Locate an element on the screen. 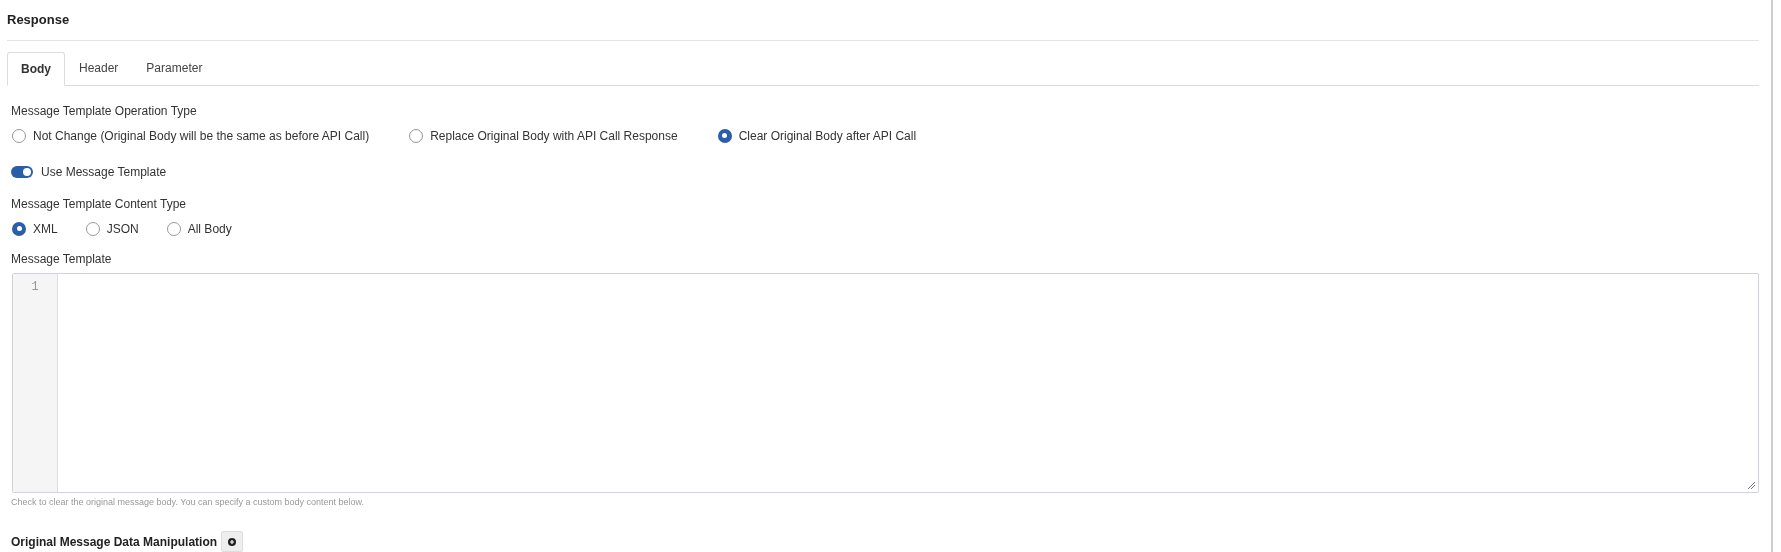 Image resolution: width=1781 pixels, height=552 pixels. radio-option: Replace Original Body with API Call Response is located at coordinates (543, 135).